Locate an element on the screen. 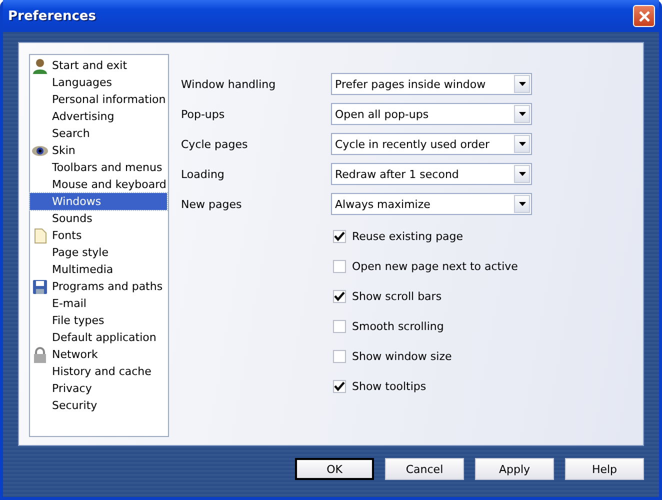  dialog-button: OK is located at coordinates (334, 469).